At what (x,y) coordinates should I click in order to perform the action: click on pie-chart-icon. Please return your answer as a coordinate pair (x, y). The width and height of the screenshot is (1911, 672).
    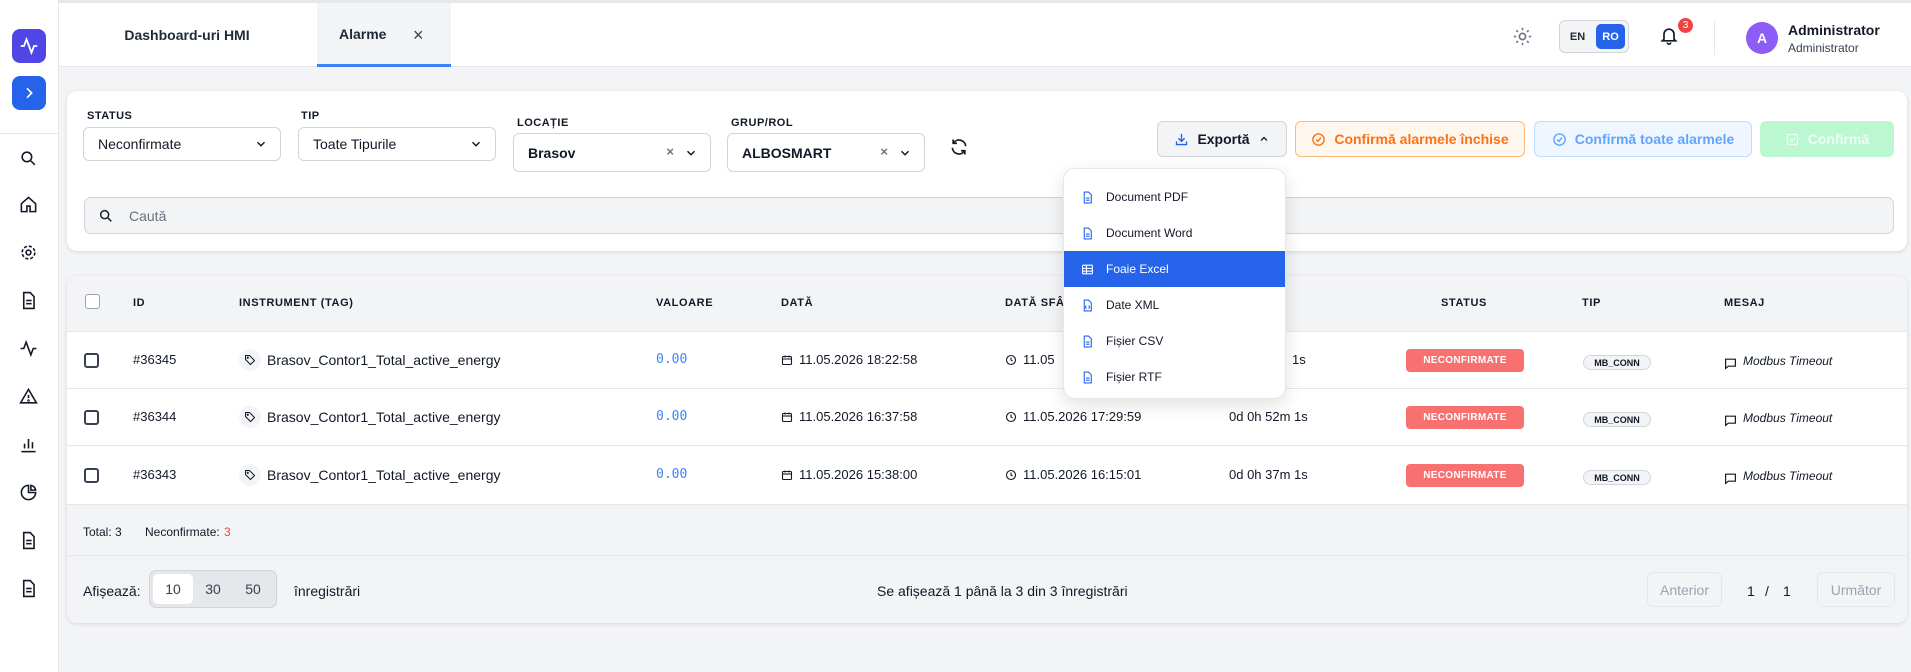
    Looking at the image, I should click on (28, 492).